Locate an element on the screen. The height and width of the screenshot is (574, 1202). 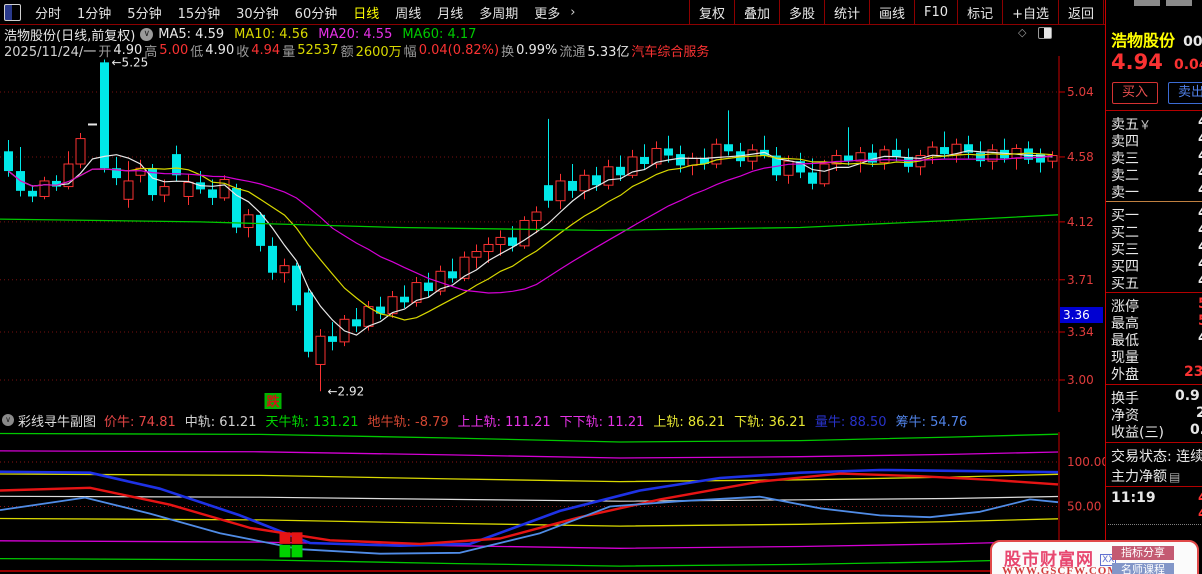
quote-segment-10: 52537 is located at coordinates (318, 50).